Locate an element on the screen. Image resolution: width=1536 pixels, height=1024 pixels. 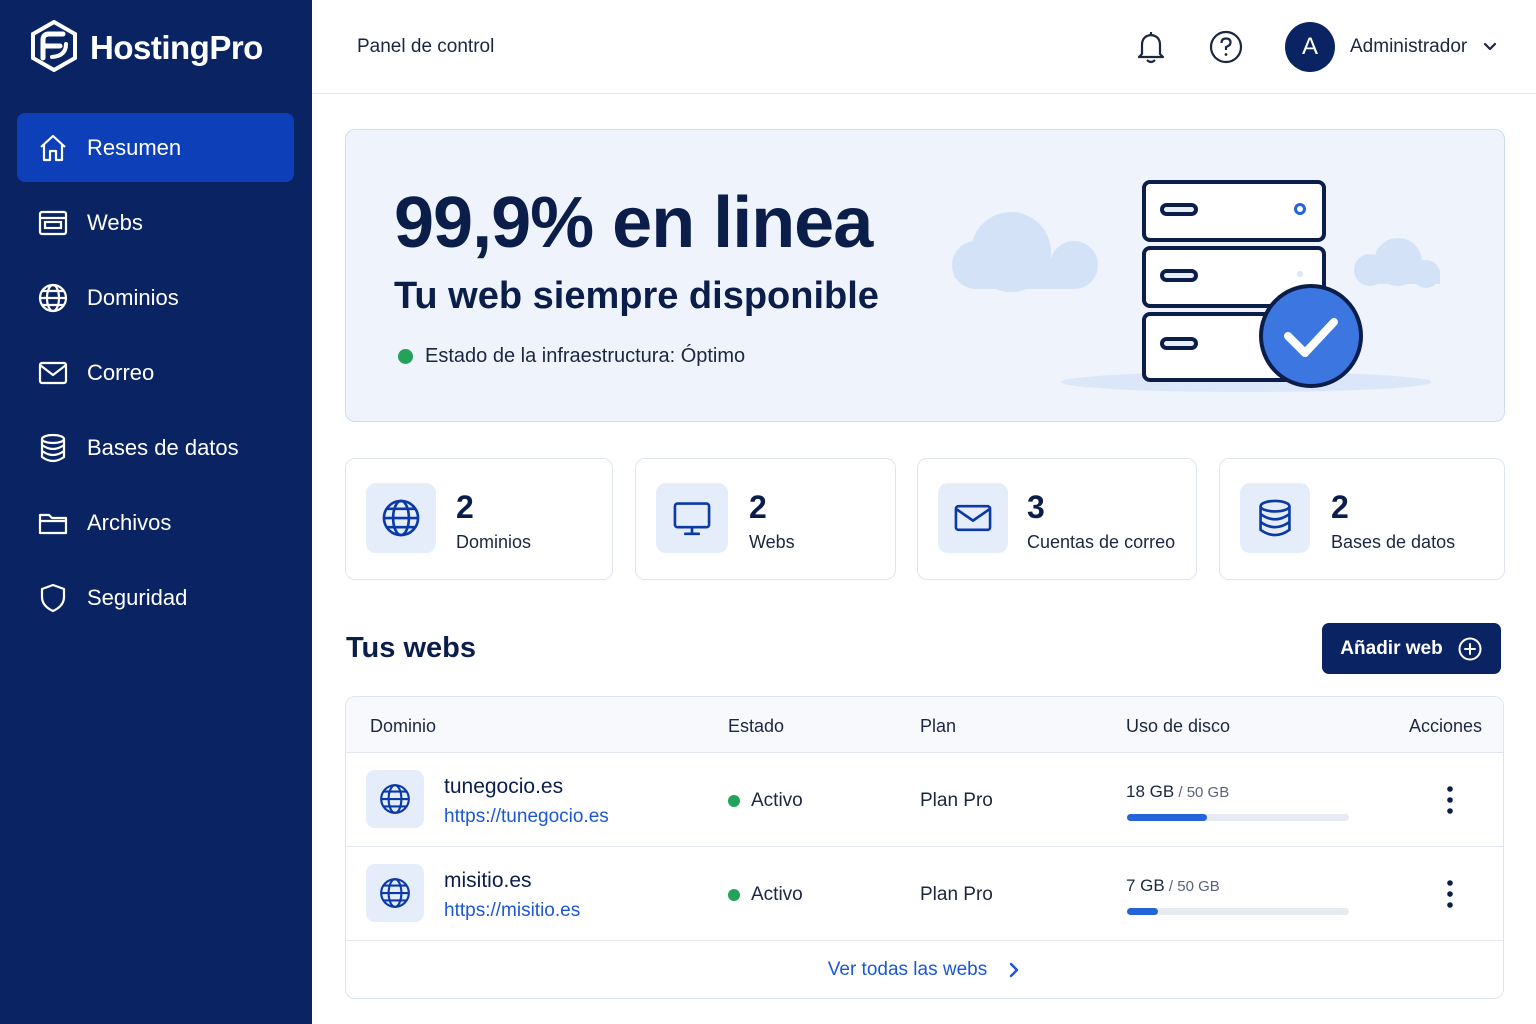
monitor-icon is located at coordinates (692, 518).